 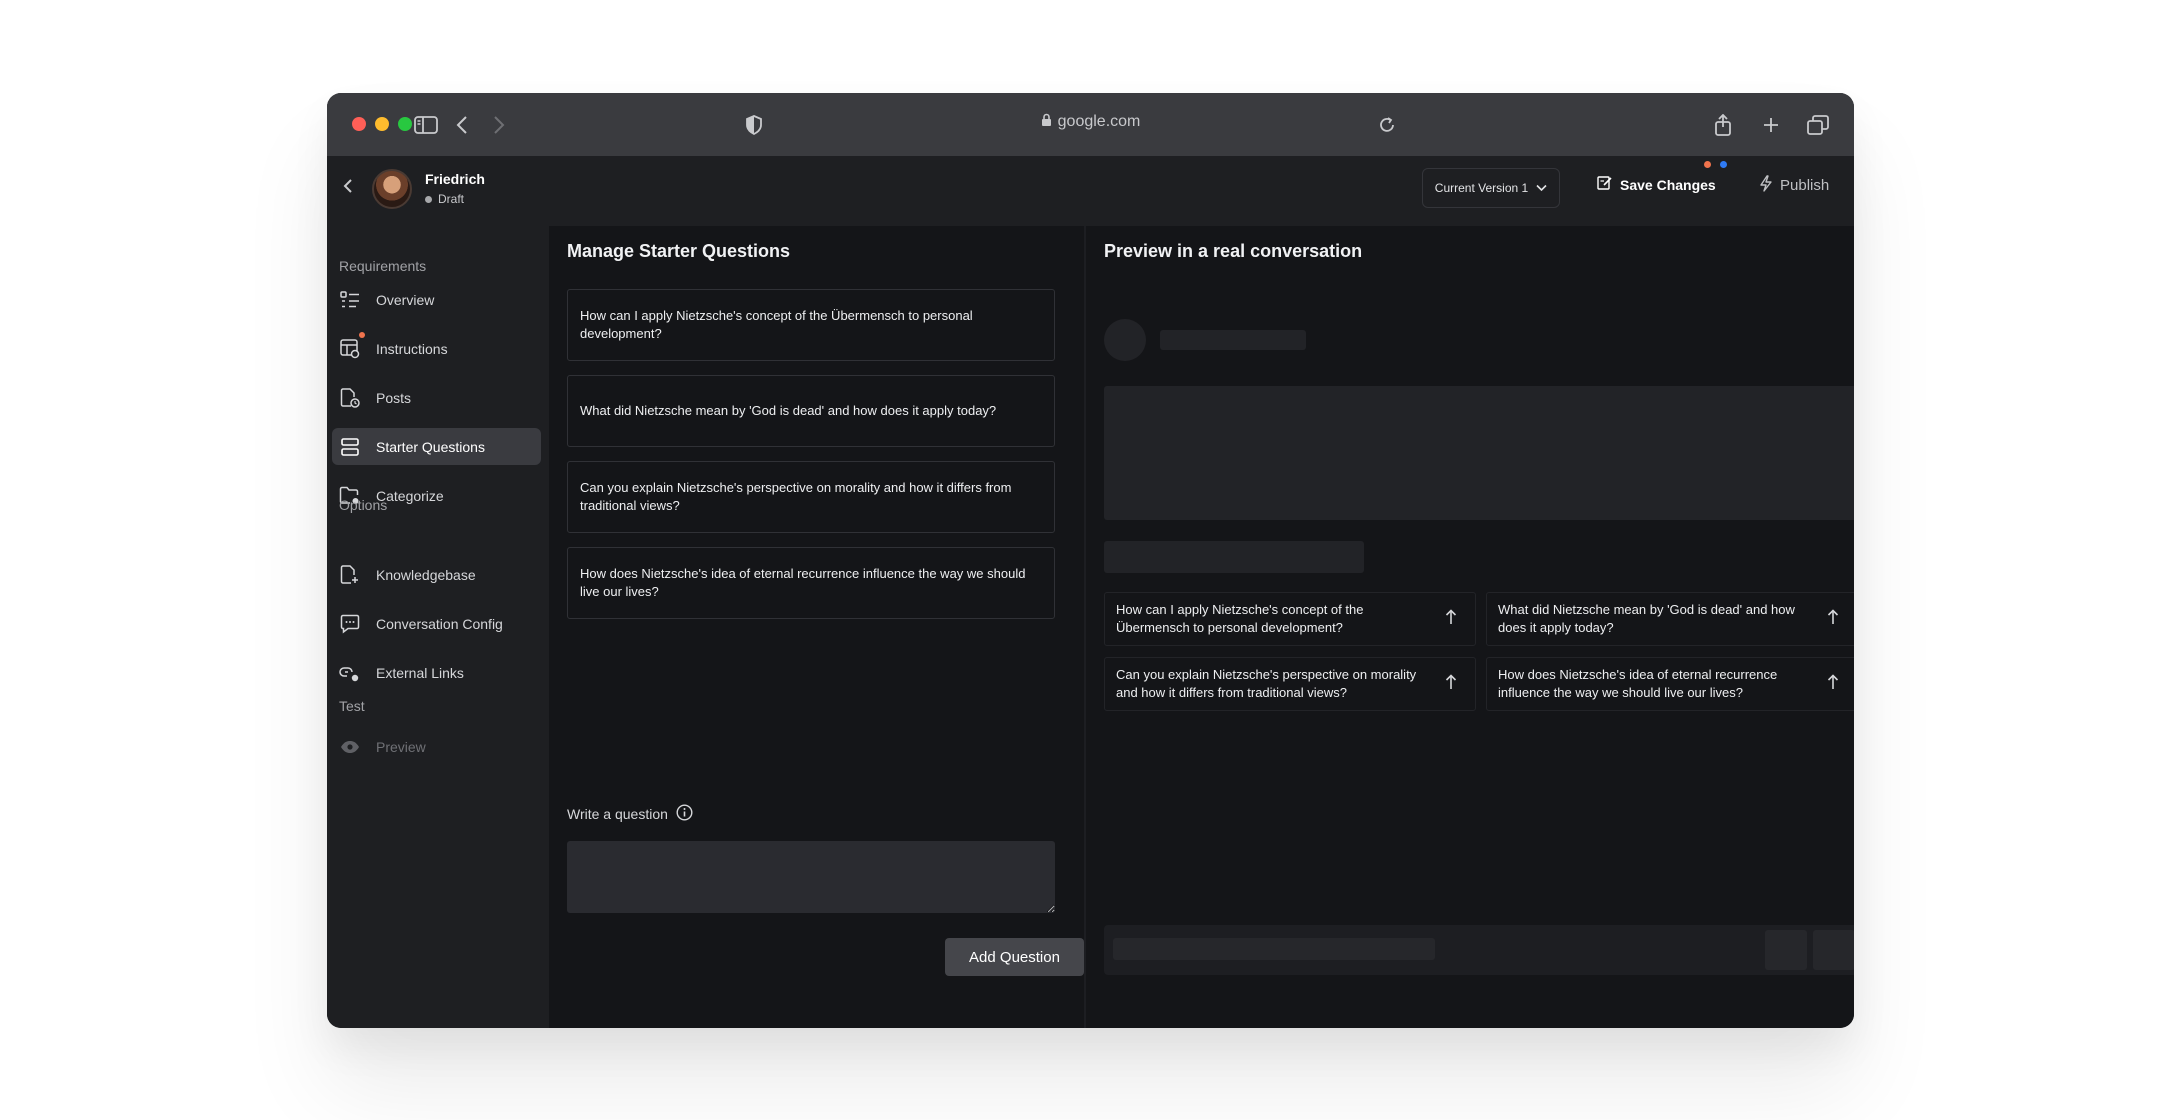 What do you see at coordinates (420, 672) in the screenshot?
I see `sidebar-item-label: External Links` at bounding box center [420, 672].